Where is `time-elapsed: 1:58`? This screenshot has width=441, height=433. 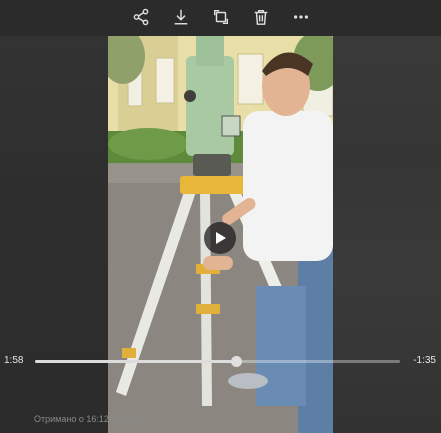 time-elapsed: 1:58 is located at coordinates (14, 360).